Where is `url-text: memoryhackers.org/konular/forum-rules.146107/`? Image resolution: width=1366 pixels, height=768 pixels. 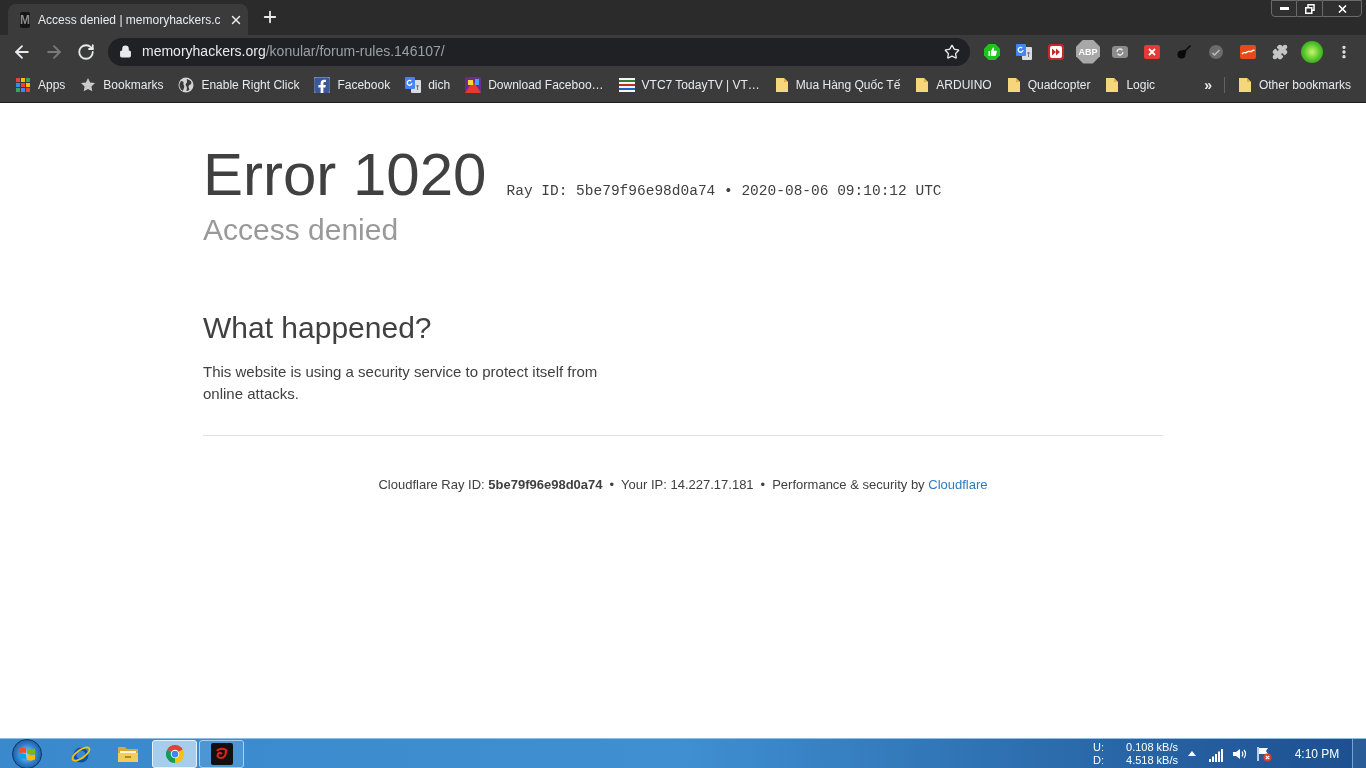
url-text: memoryhackers.org/konular/forum-rules.146107/ is located at coordinates (293, 51).